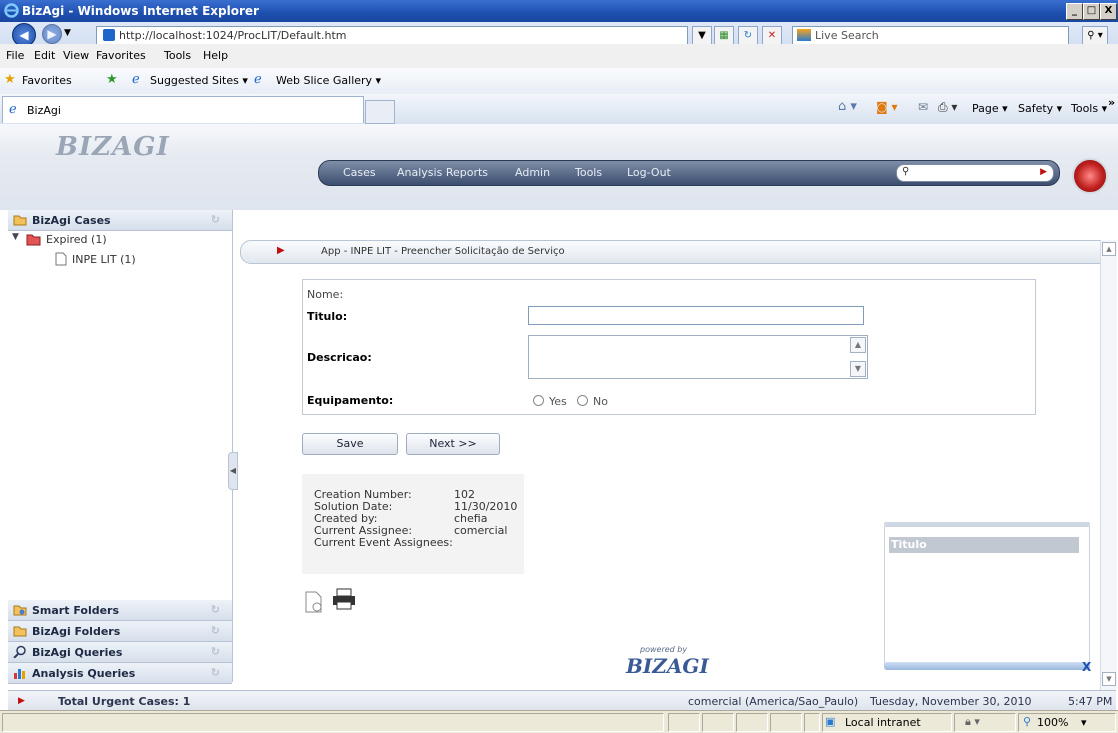 Image resolution: width=1118 pixels, height=733 pixels. Describe the element at coordinates (664, 649) in the screenshot. I see `powered-by-text: powered by` at that location.